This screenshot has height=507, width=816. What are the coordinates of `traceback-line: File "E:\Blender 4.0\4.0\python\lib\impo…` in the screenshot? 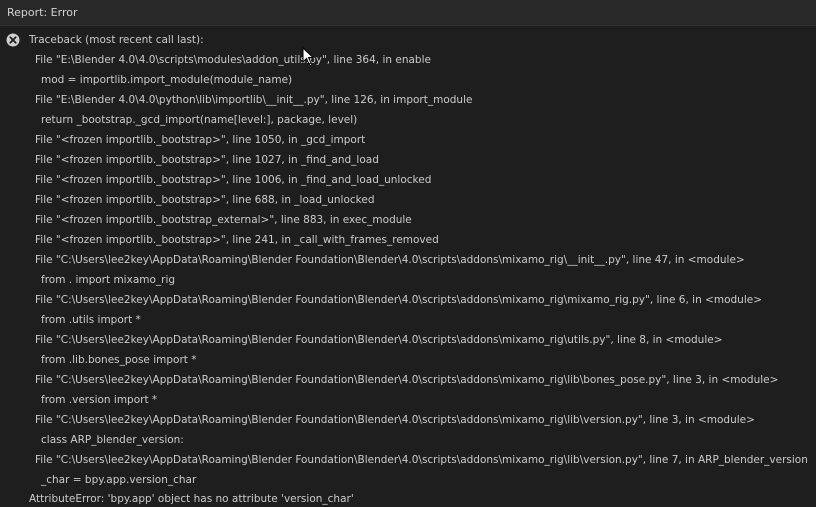 It's located at (254, 100).